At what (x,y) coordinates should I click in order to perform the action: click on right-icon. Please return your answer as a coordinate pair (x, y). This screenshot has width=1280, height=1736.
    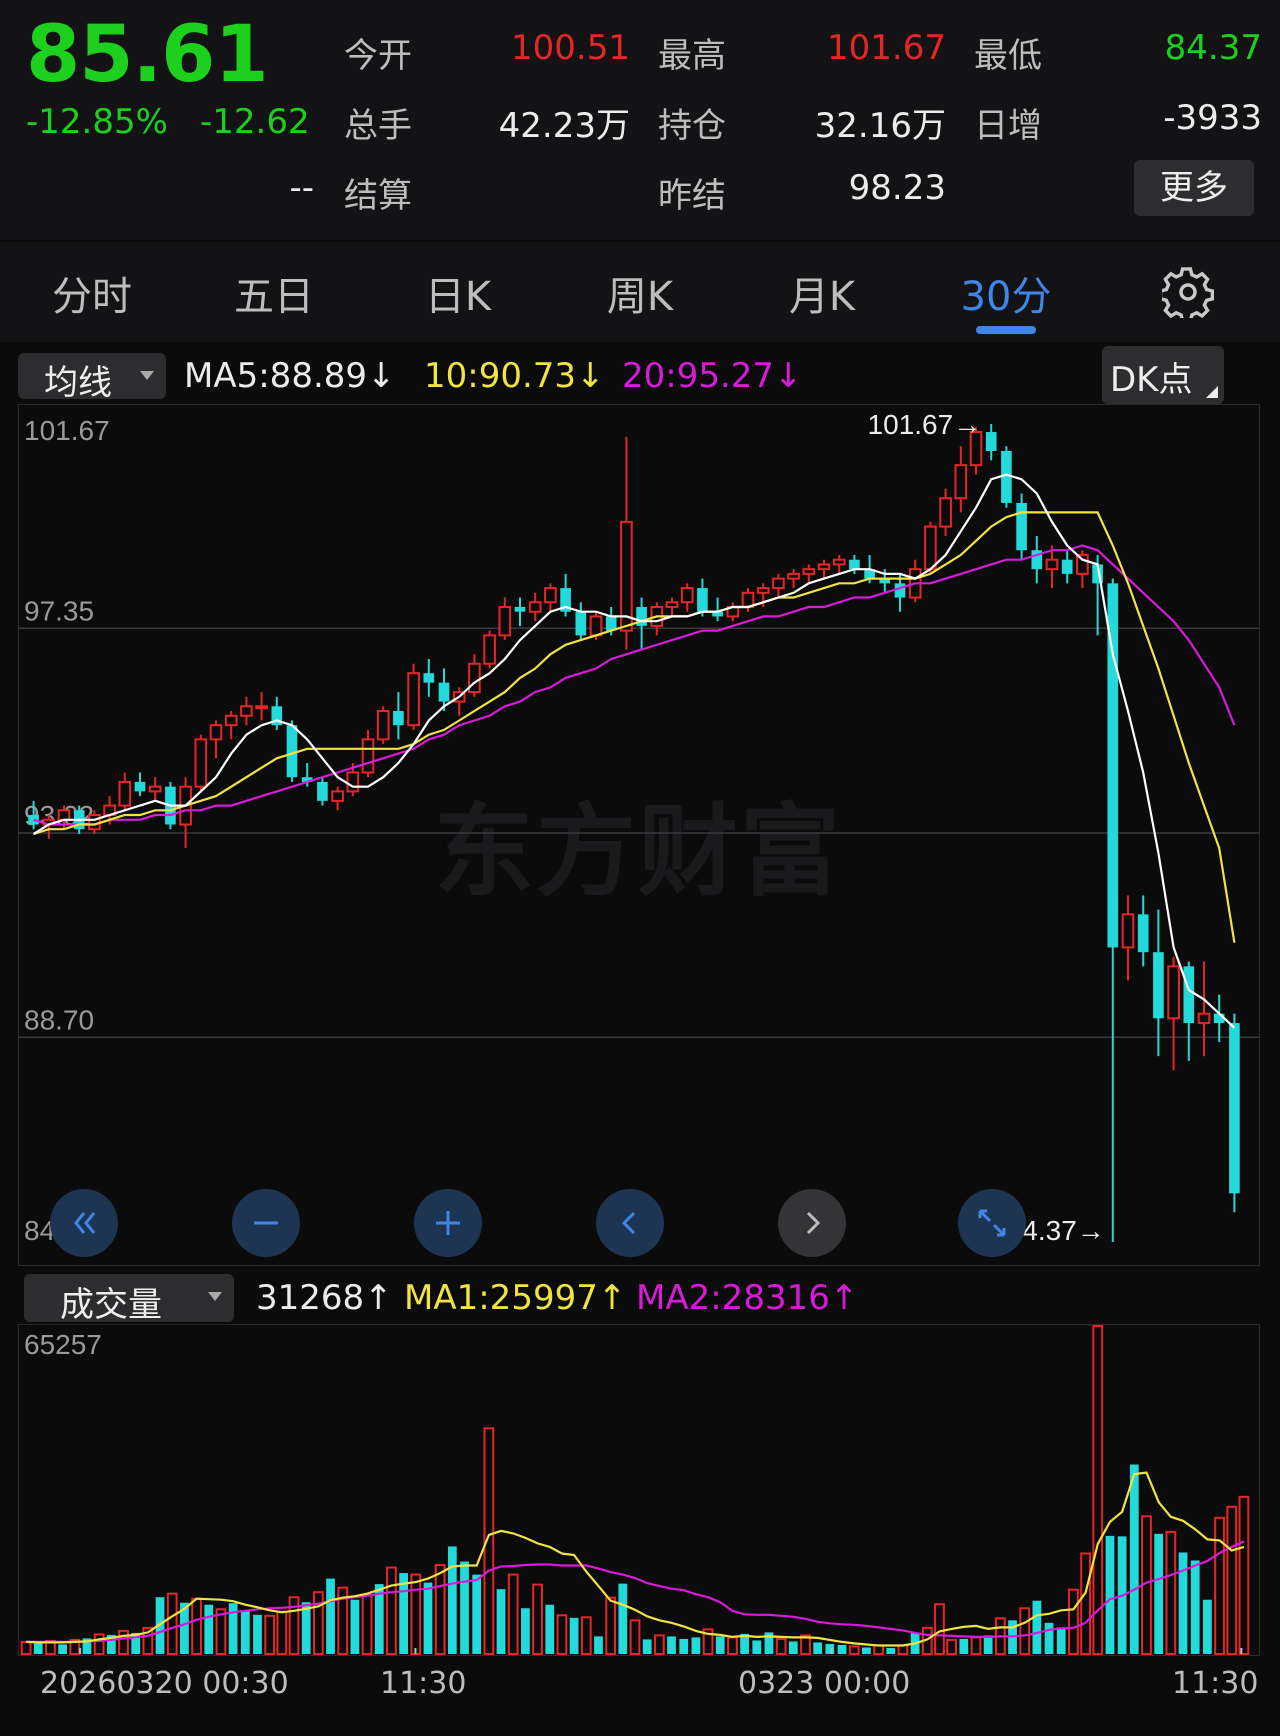
    Looking at the image, I should click on (813, 1223).